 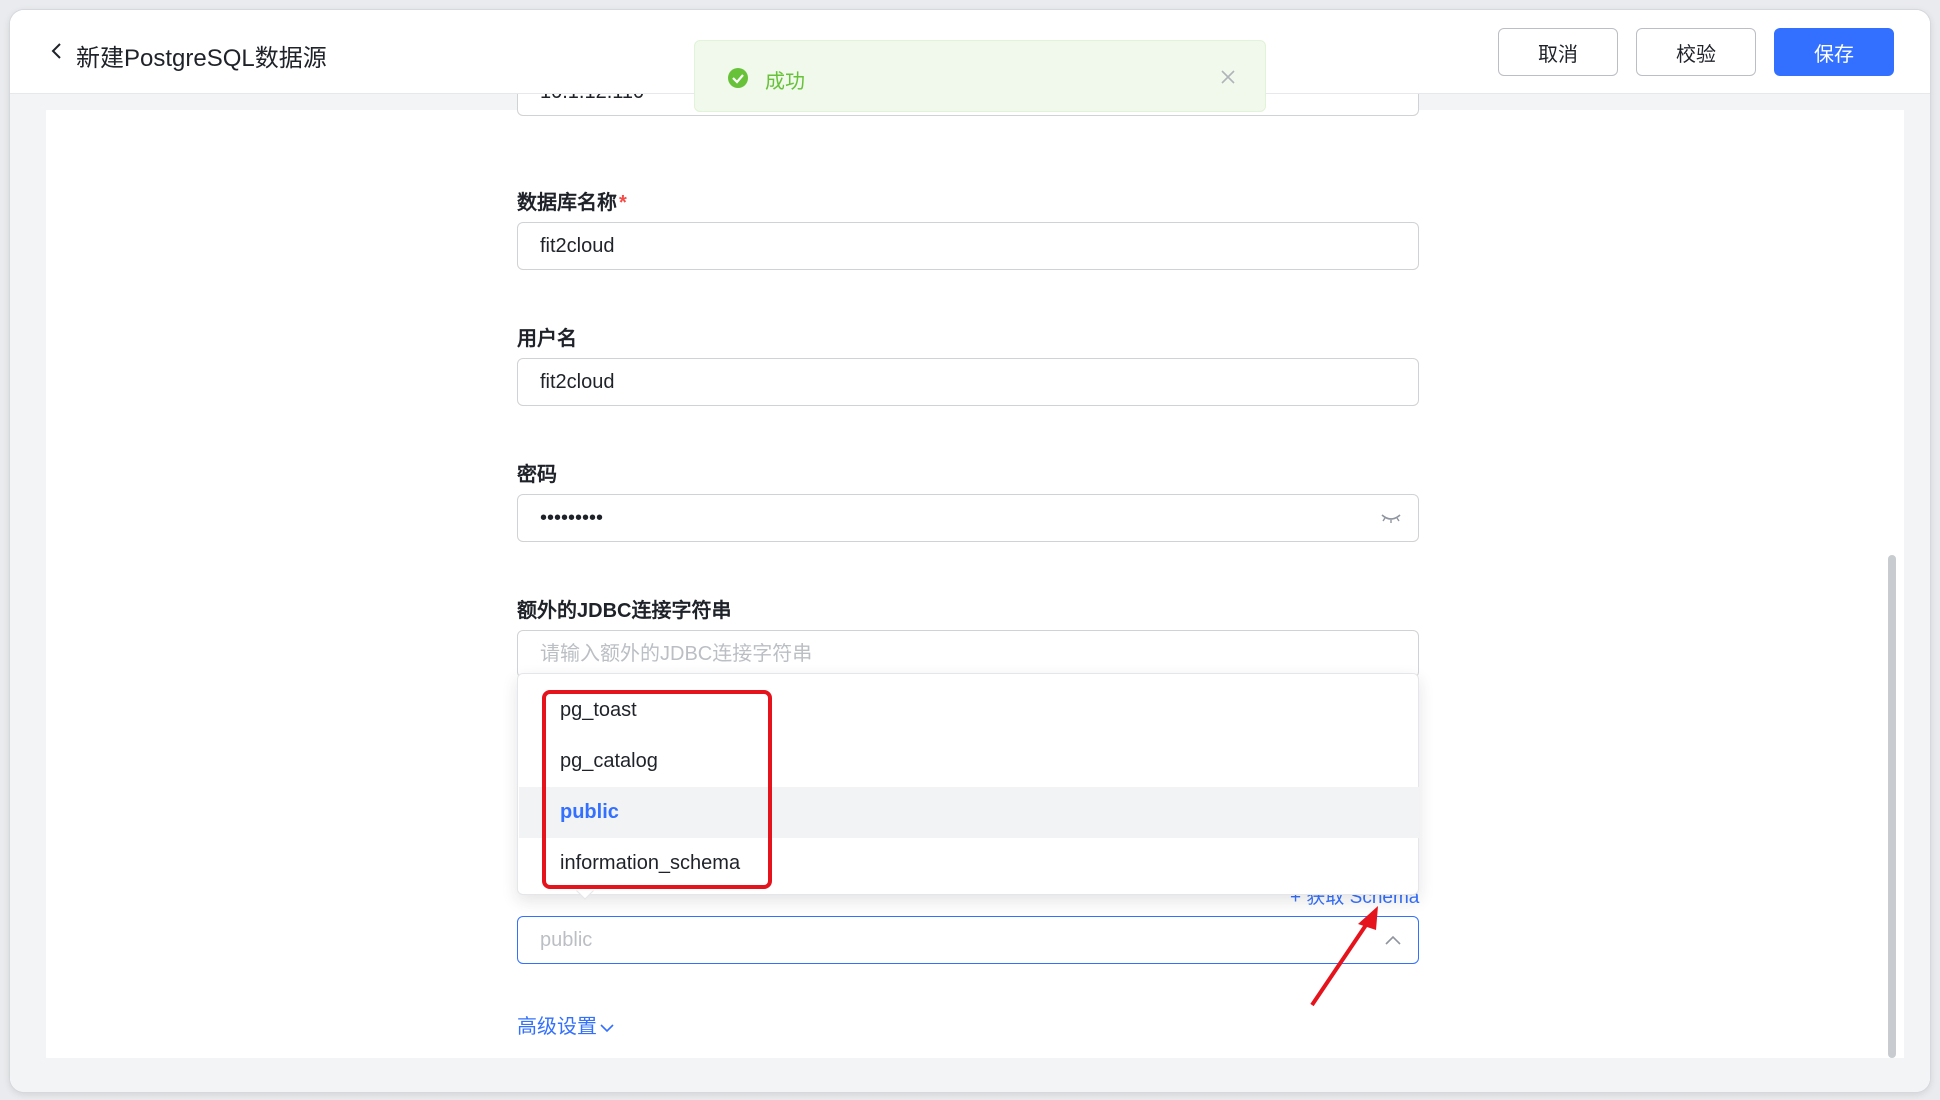 I want to click on annotation-arrow, so click(x=1344, y=956).